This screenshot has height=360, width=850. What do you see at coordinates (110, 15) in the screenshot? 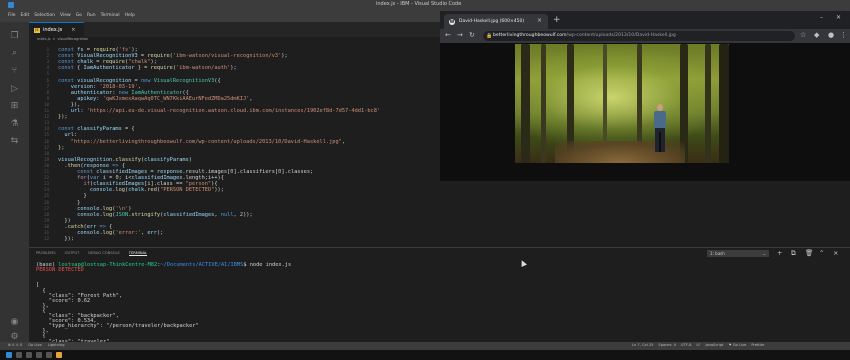
I see `menu-item-terminal: Terminal` at bounding box center [110, 15].